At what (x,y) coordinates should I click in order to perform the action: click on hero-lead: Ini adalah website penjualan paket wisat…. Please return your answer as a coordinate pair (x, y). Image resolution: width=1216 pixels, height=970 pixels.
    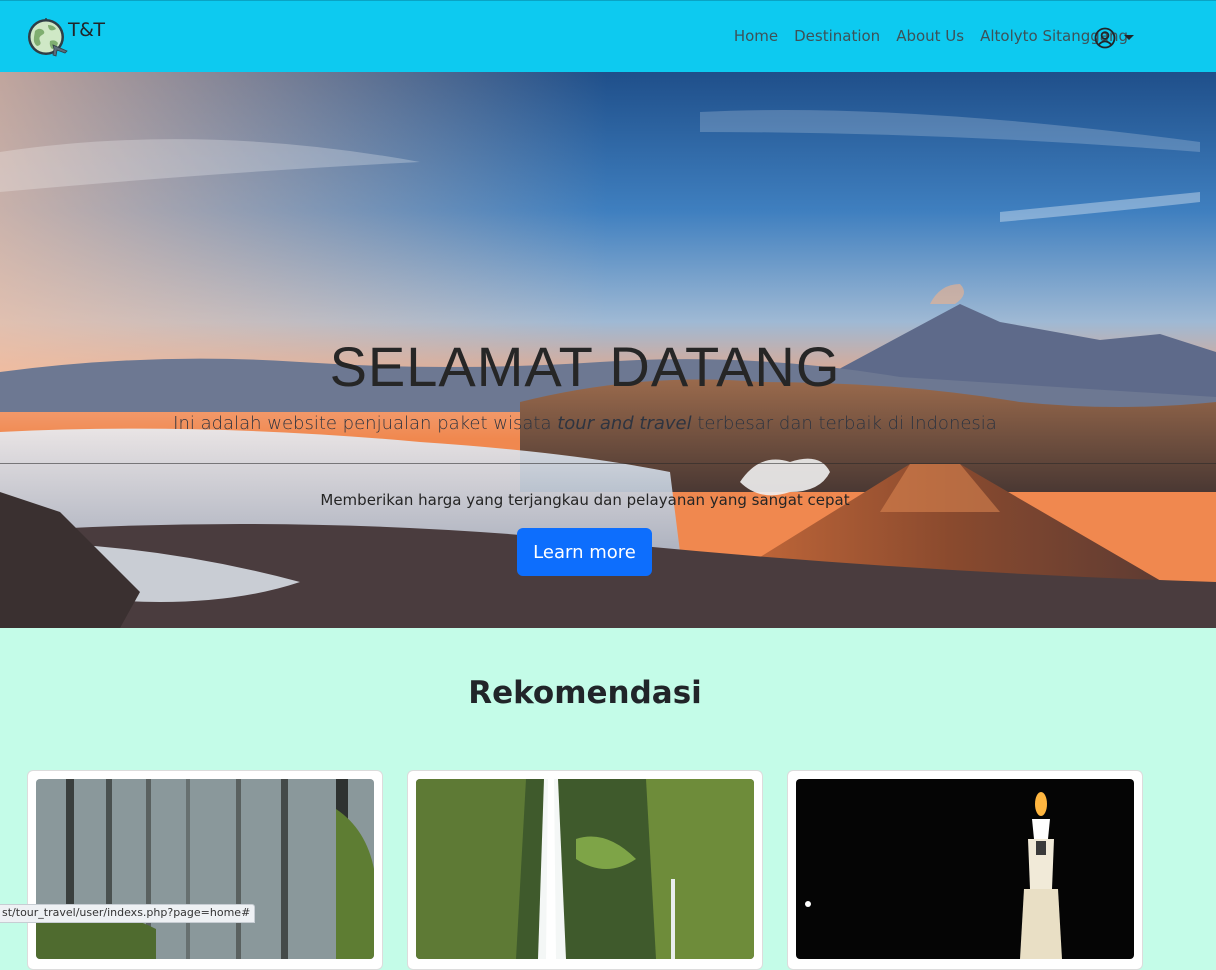
    Looking at the image, I should click on (585, 423).